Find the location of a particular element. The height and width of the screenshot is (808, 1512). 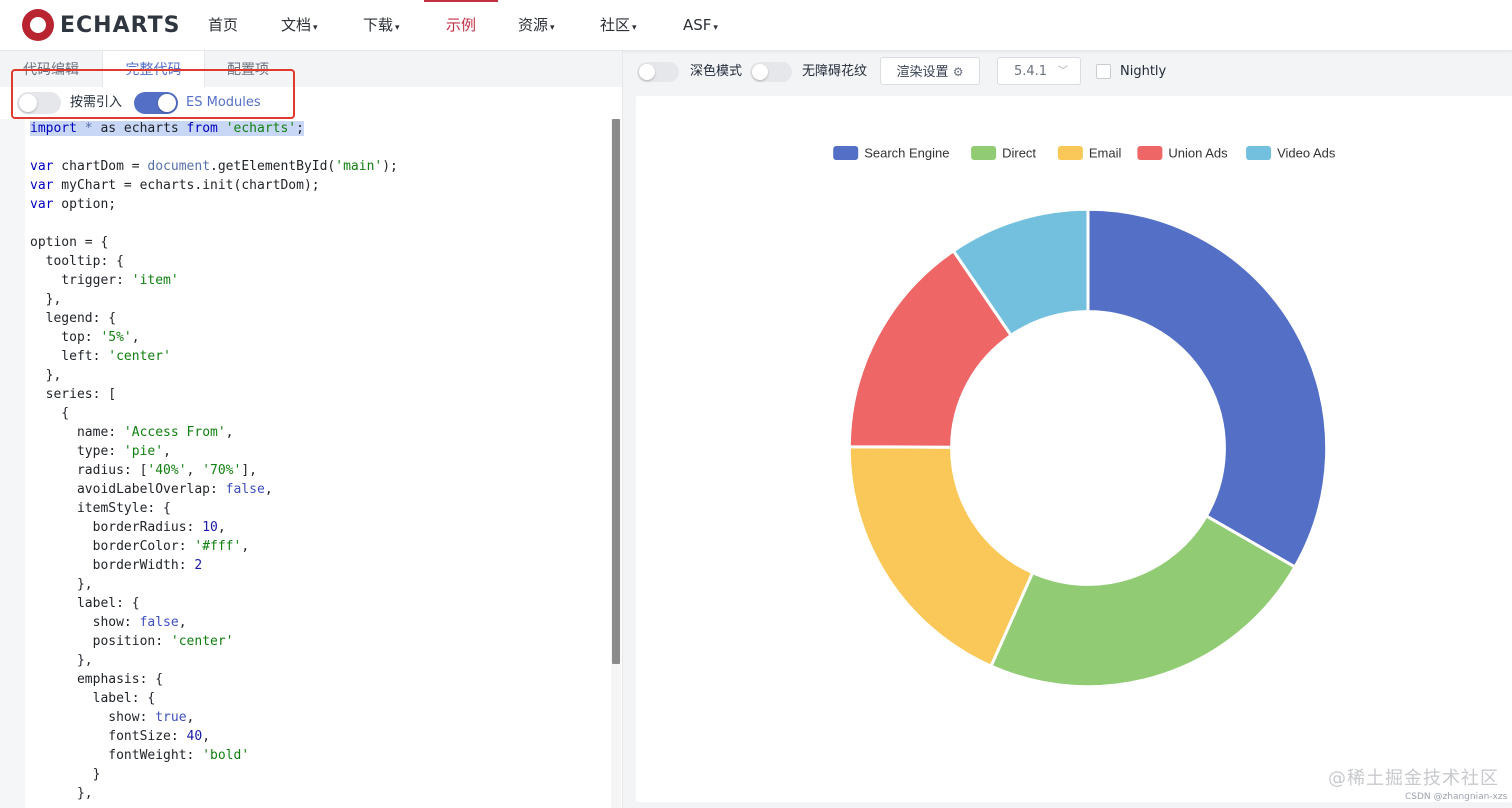

nav-item-download: 下载 ▾ is located at coordinates (381, 25).